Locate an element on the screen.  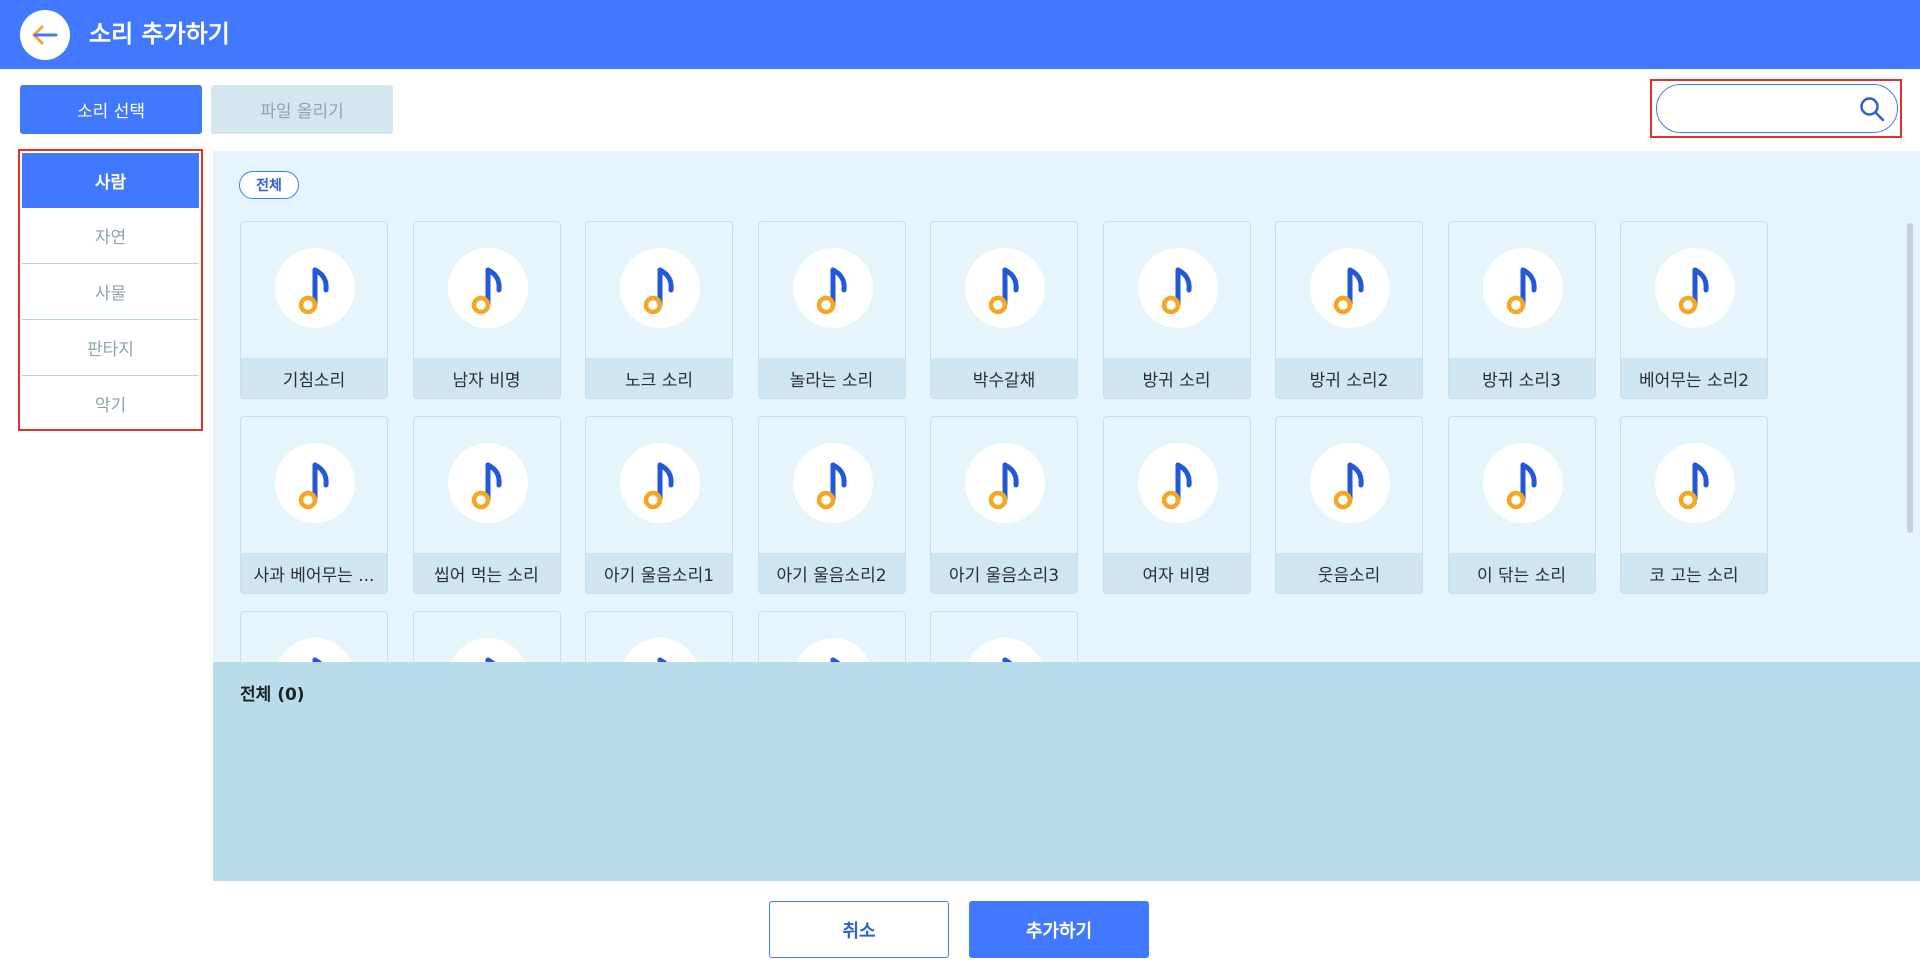
search-frame is located at coordinates (1776, 108).